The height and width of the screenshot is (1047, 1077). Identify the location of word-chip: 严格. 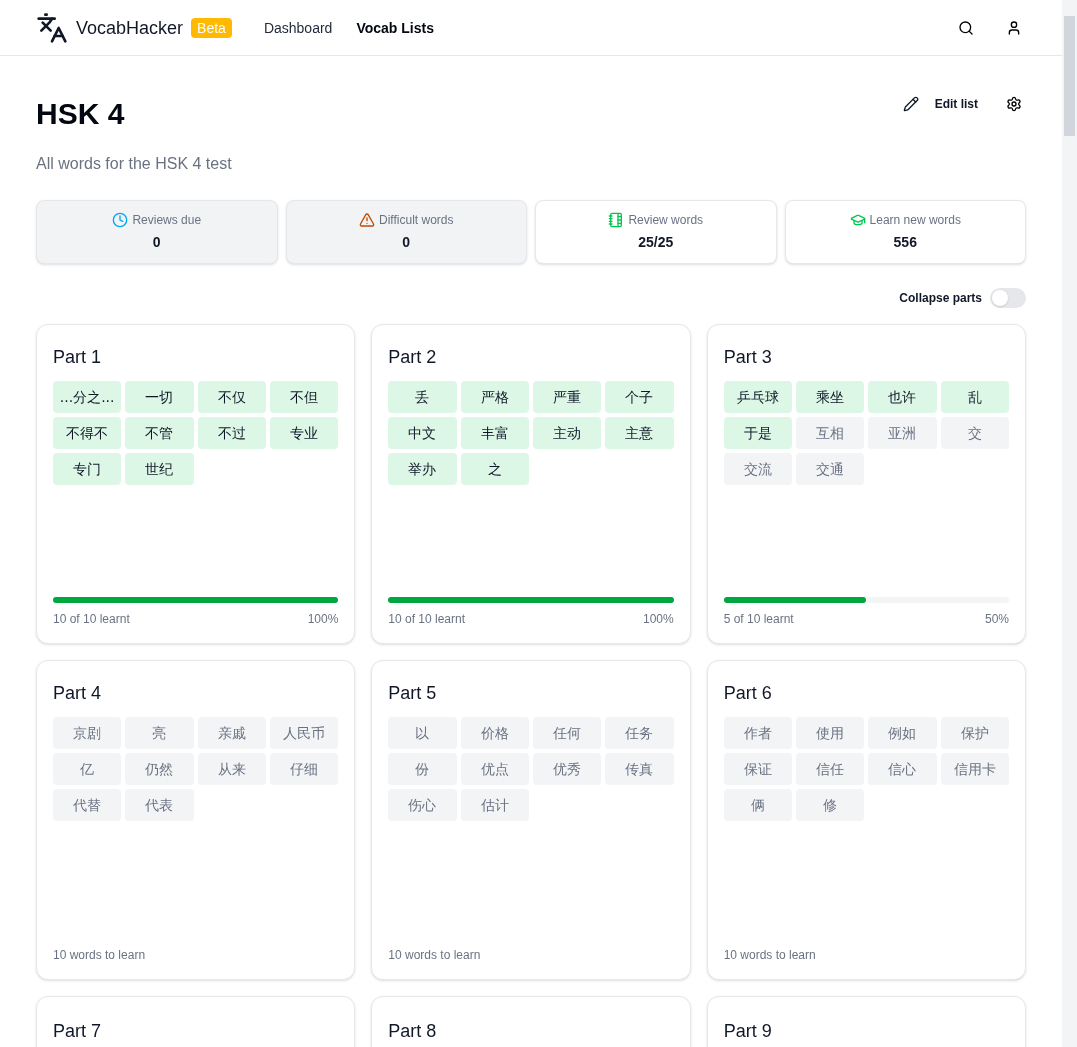
(494, 397).